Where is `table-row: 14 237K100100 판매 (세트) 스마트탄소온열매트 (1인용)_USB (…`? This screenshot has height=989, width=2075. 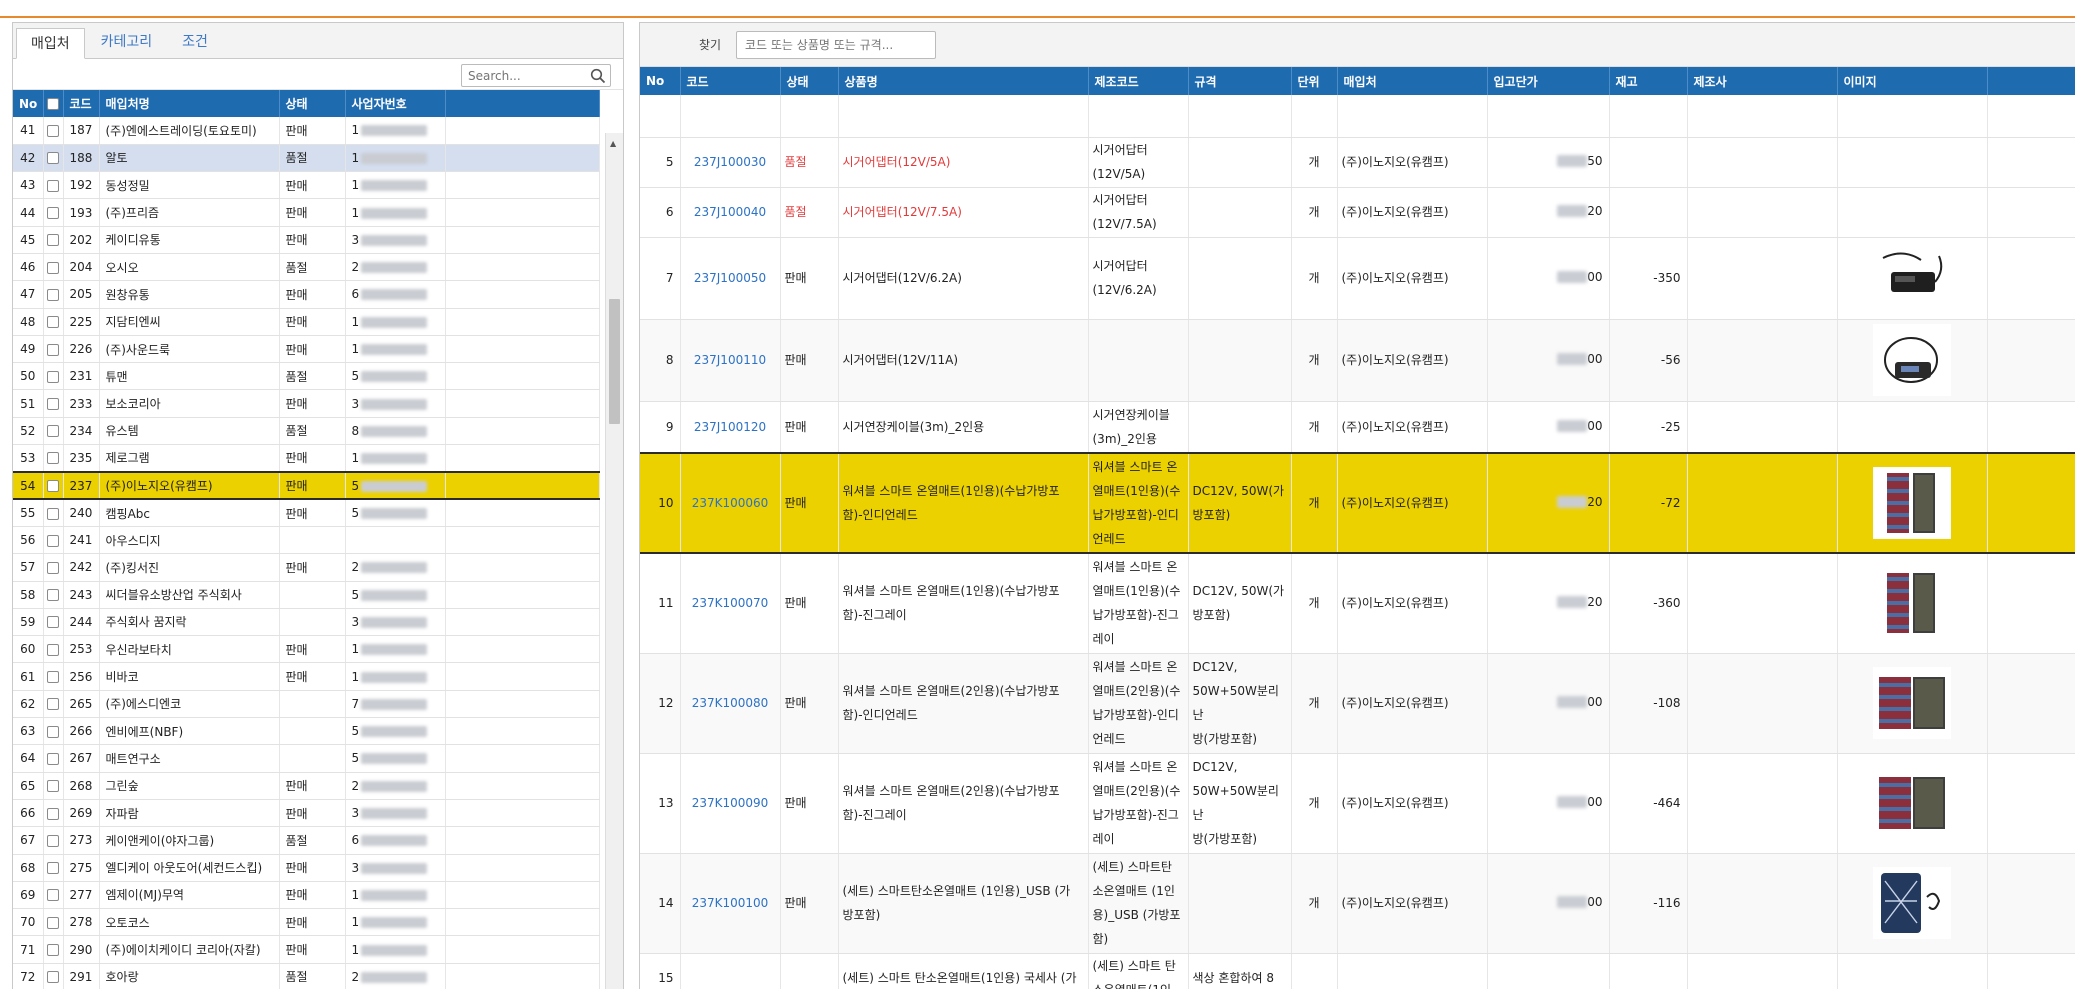
table-row: 14 237K100100 판매 (세트) 스마트탄소온열매트 (1인용)_USB (… is located at coordinates (1357, 903).